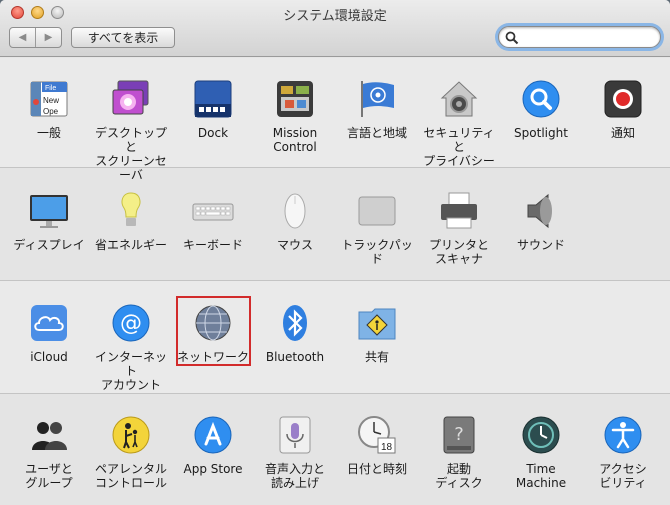 The width and height of the screenshot is (670, 505). Describe the element at coordinates (387, 447) in the screenshot. I see `svg-text: 18` at that location.